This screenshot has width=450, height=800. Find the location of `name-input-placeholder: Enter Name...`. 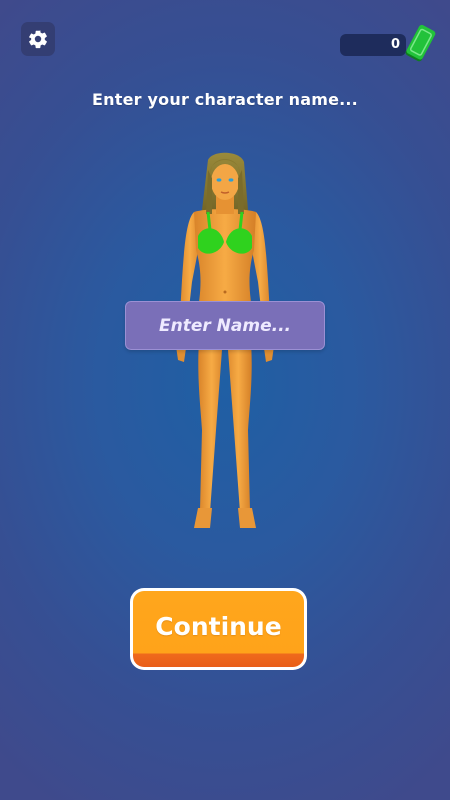

name-input-placeholder: Enter Name... is located at coordinates (225, 325).